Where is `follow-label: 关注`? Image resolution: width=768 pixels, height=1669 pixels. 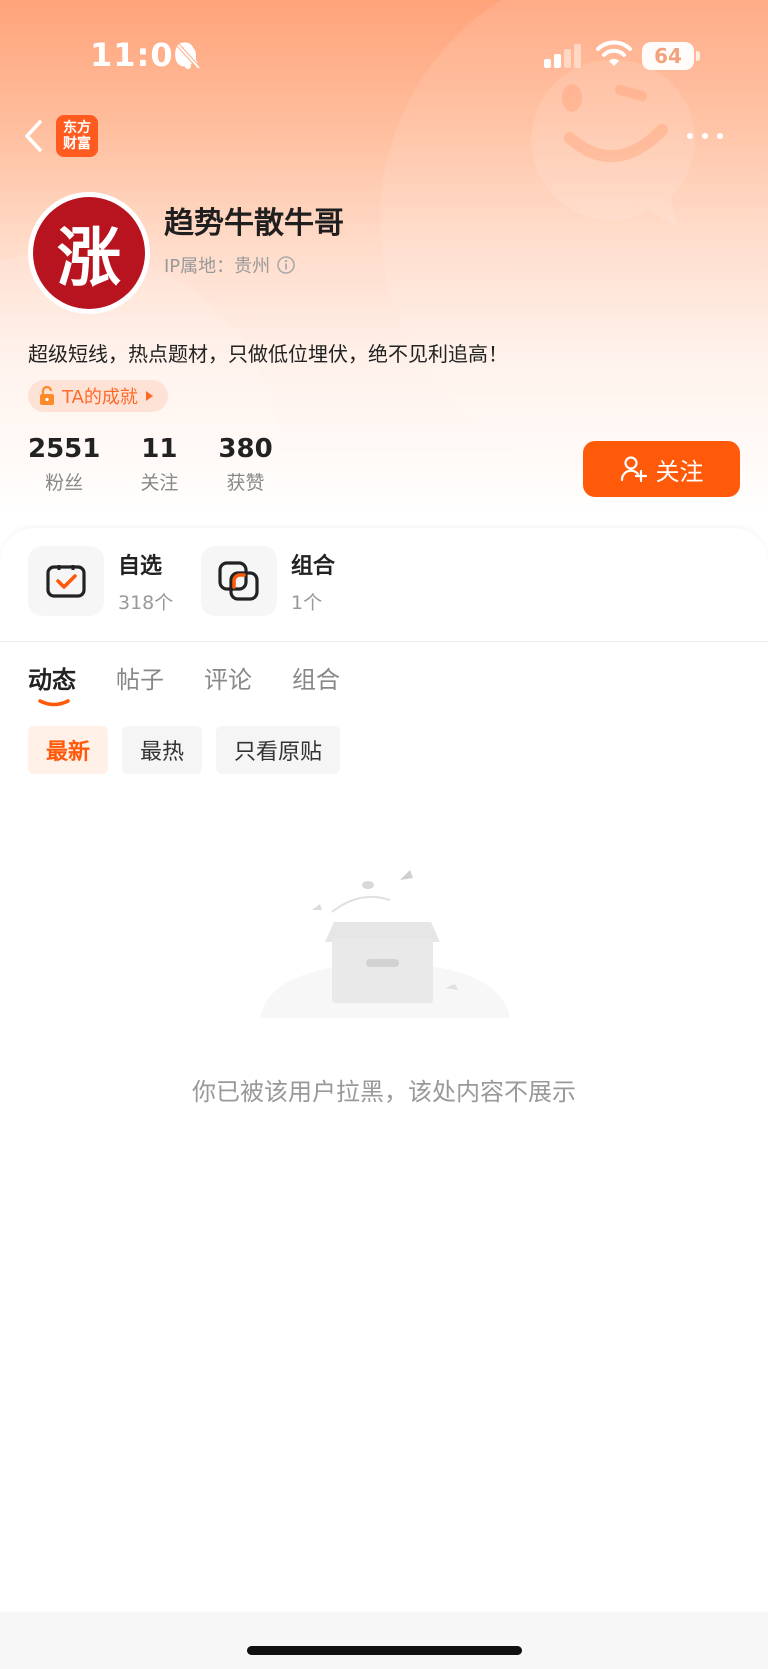 follow-label: 关注 is located at coordinates (679, 471).